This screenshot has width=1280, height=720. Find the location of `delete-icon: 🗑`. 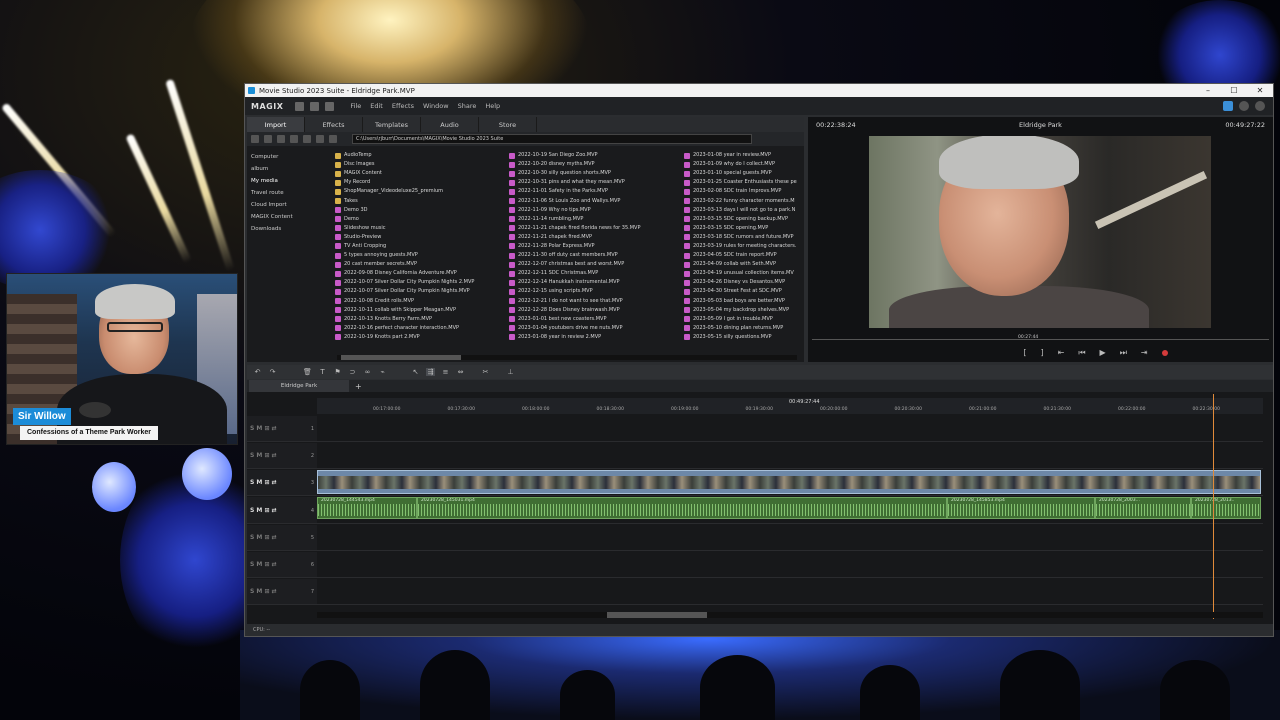

delete-icon: 🗑 is located at coordinates (307, 372).